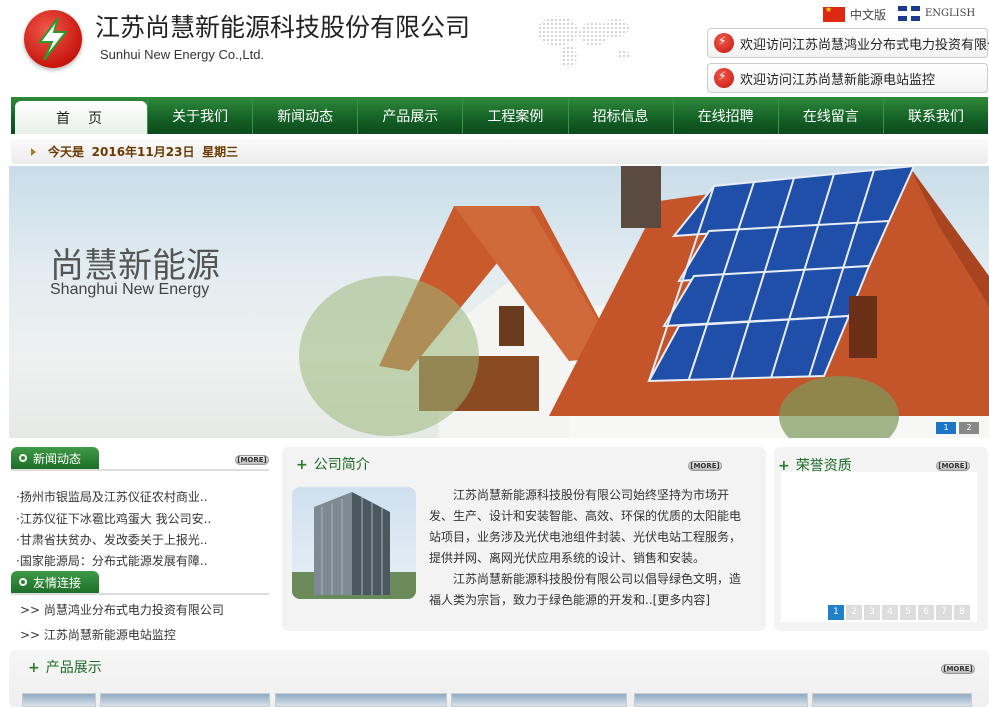 The height and width of the screenshot is (707, 989). Describe the element at coordinates (946, 428) in the screenshot. I see `slide-dot: 1` at that location.